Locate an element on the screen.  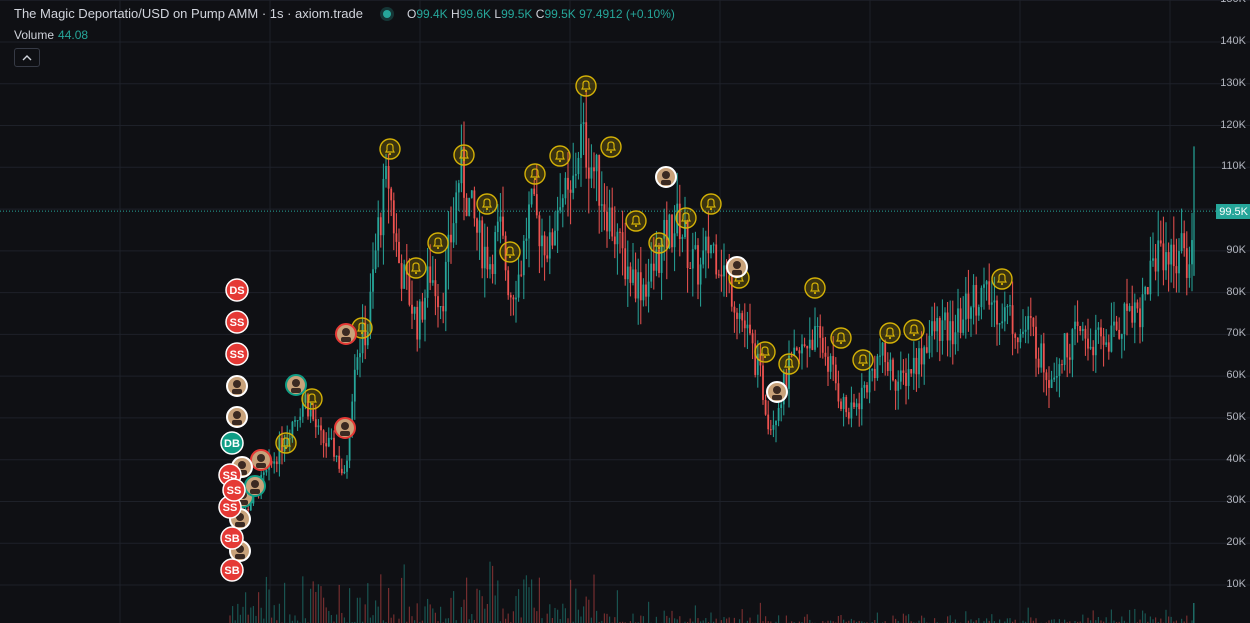
volume-value: 44.08 is located at coordinates (73, 35).